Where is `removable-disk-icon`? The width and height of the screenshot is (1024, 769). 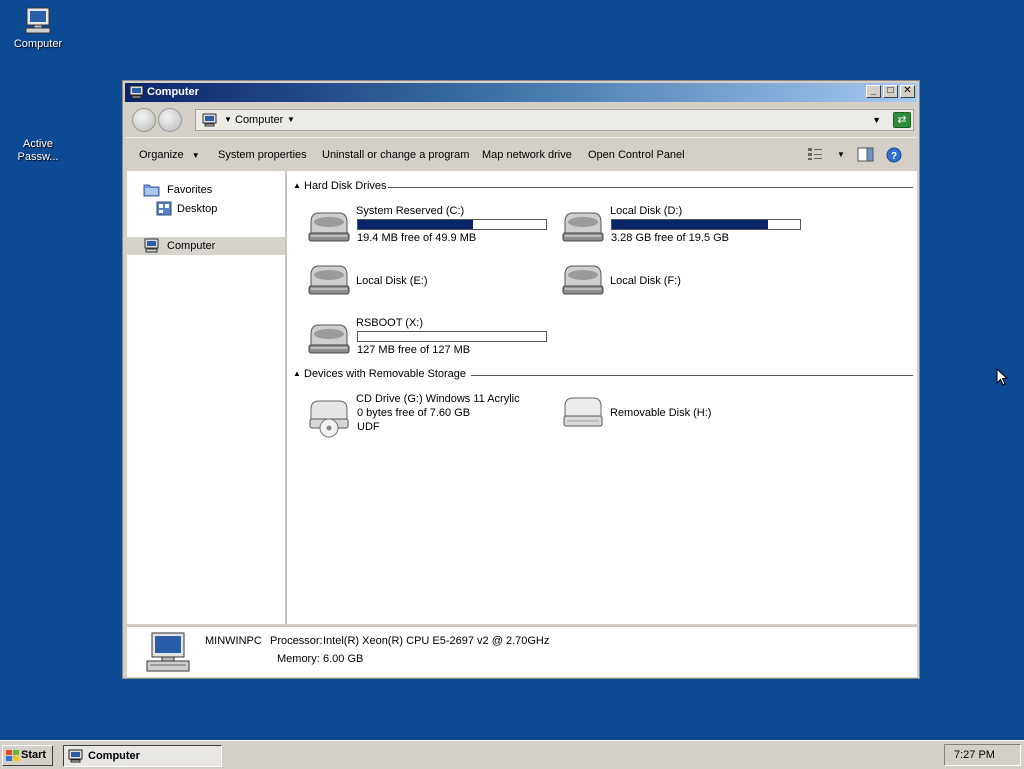 removable-disk-icon is located at coordinates (583, 412).